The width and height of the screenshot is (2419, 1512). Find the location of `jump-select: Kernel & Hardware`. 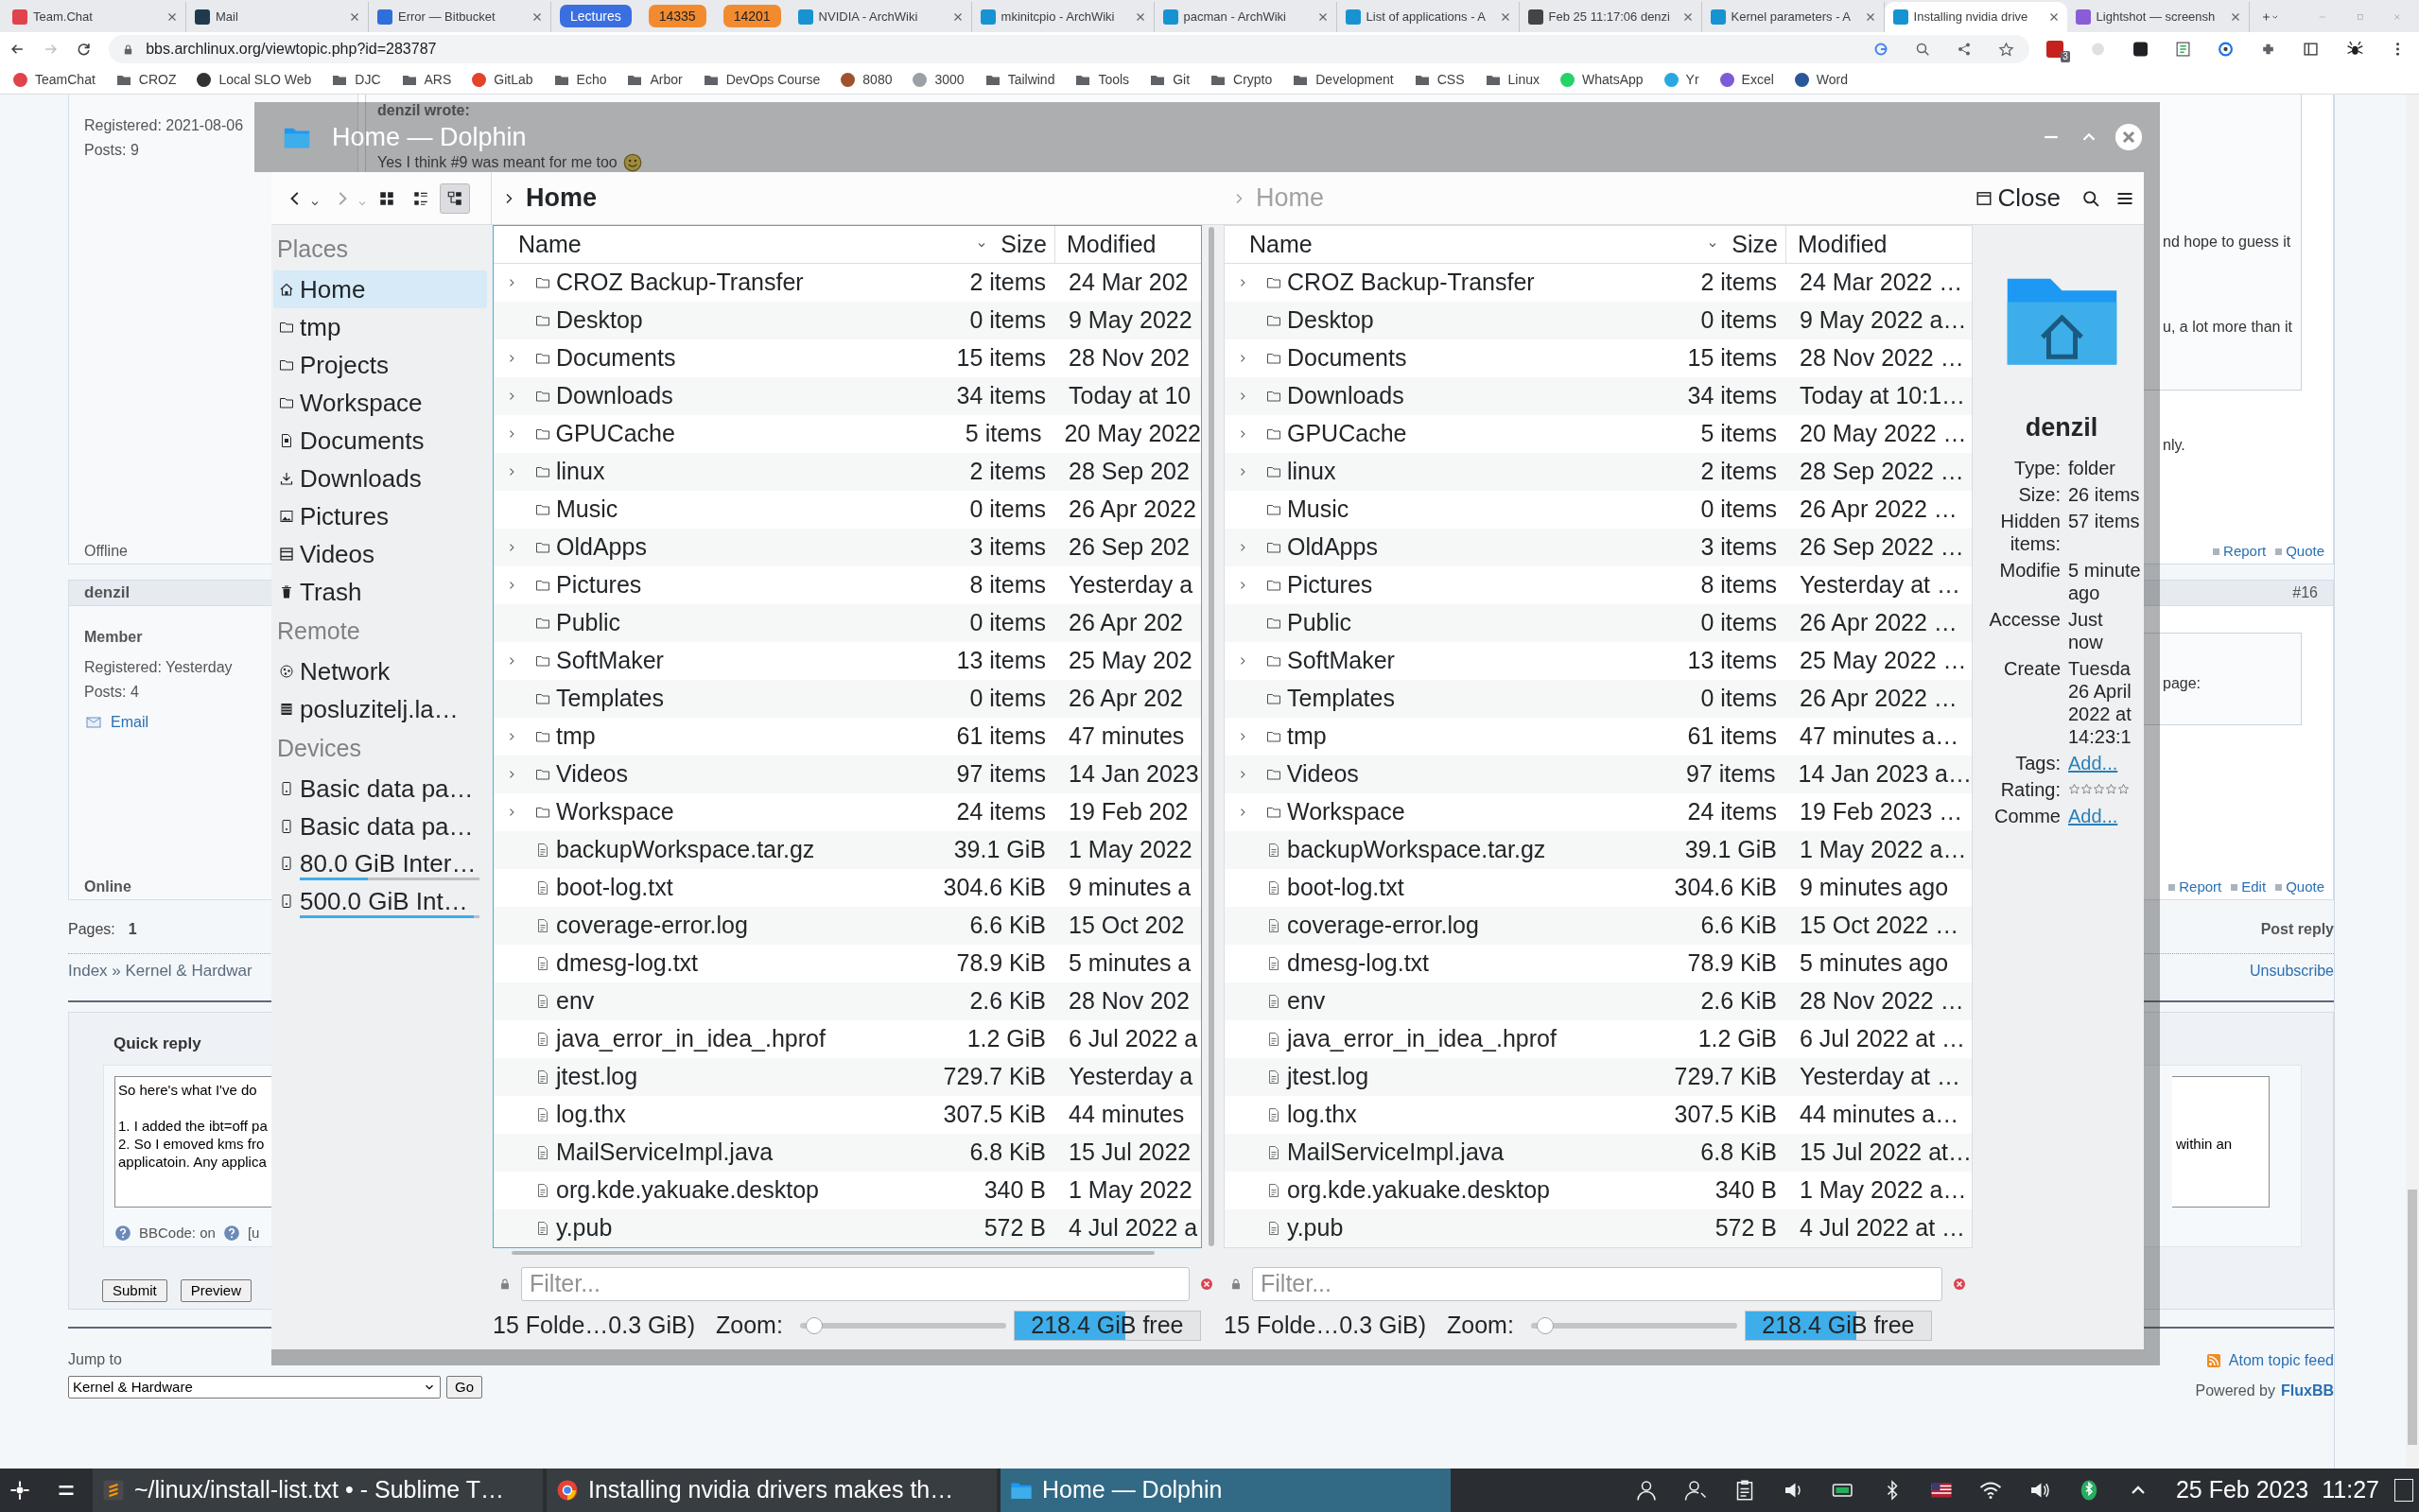

jump-select: Kernel & Hardware is located at coordinates (254, 1388).